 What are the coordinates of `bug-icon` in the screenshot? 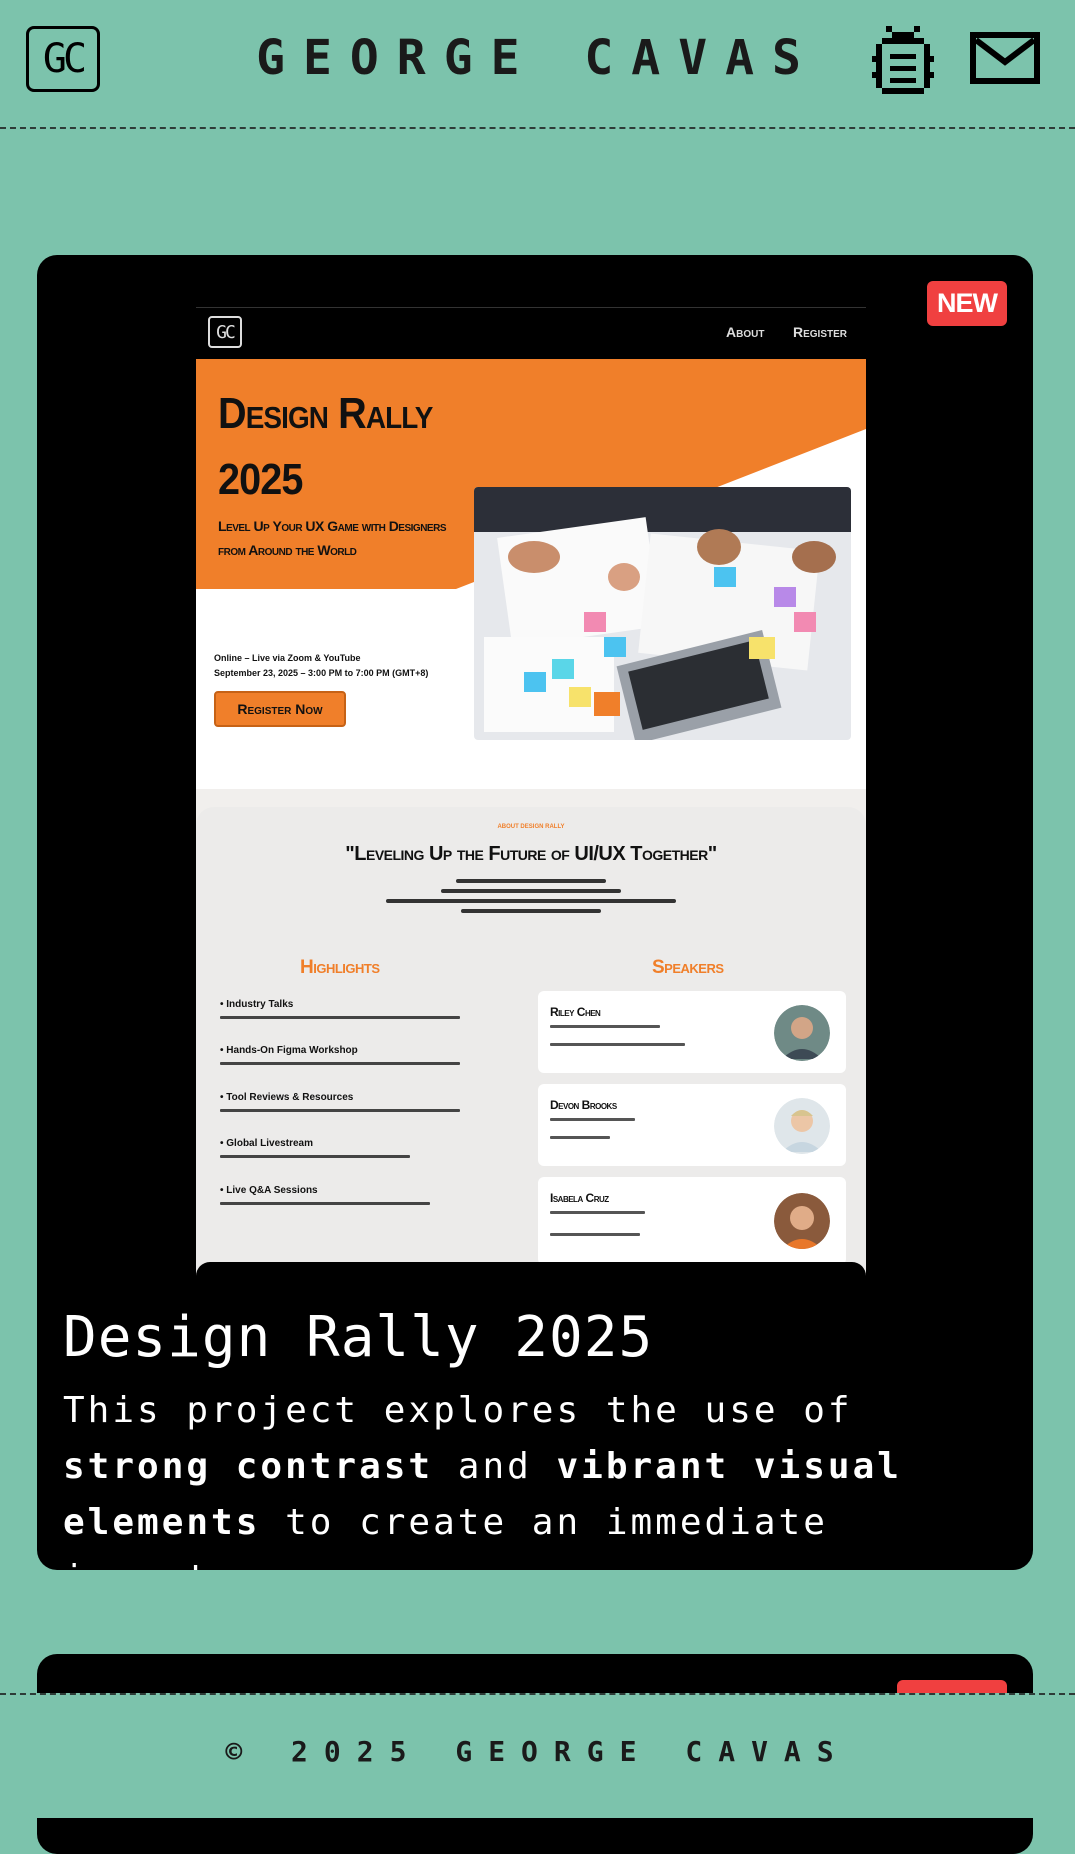 It's located at (903, 60).